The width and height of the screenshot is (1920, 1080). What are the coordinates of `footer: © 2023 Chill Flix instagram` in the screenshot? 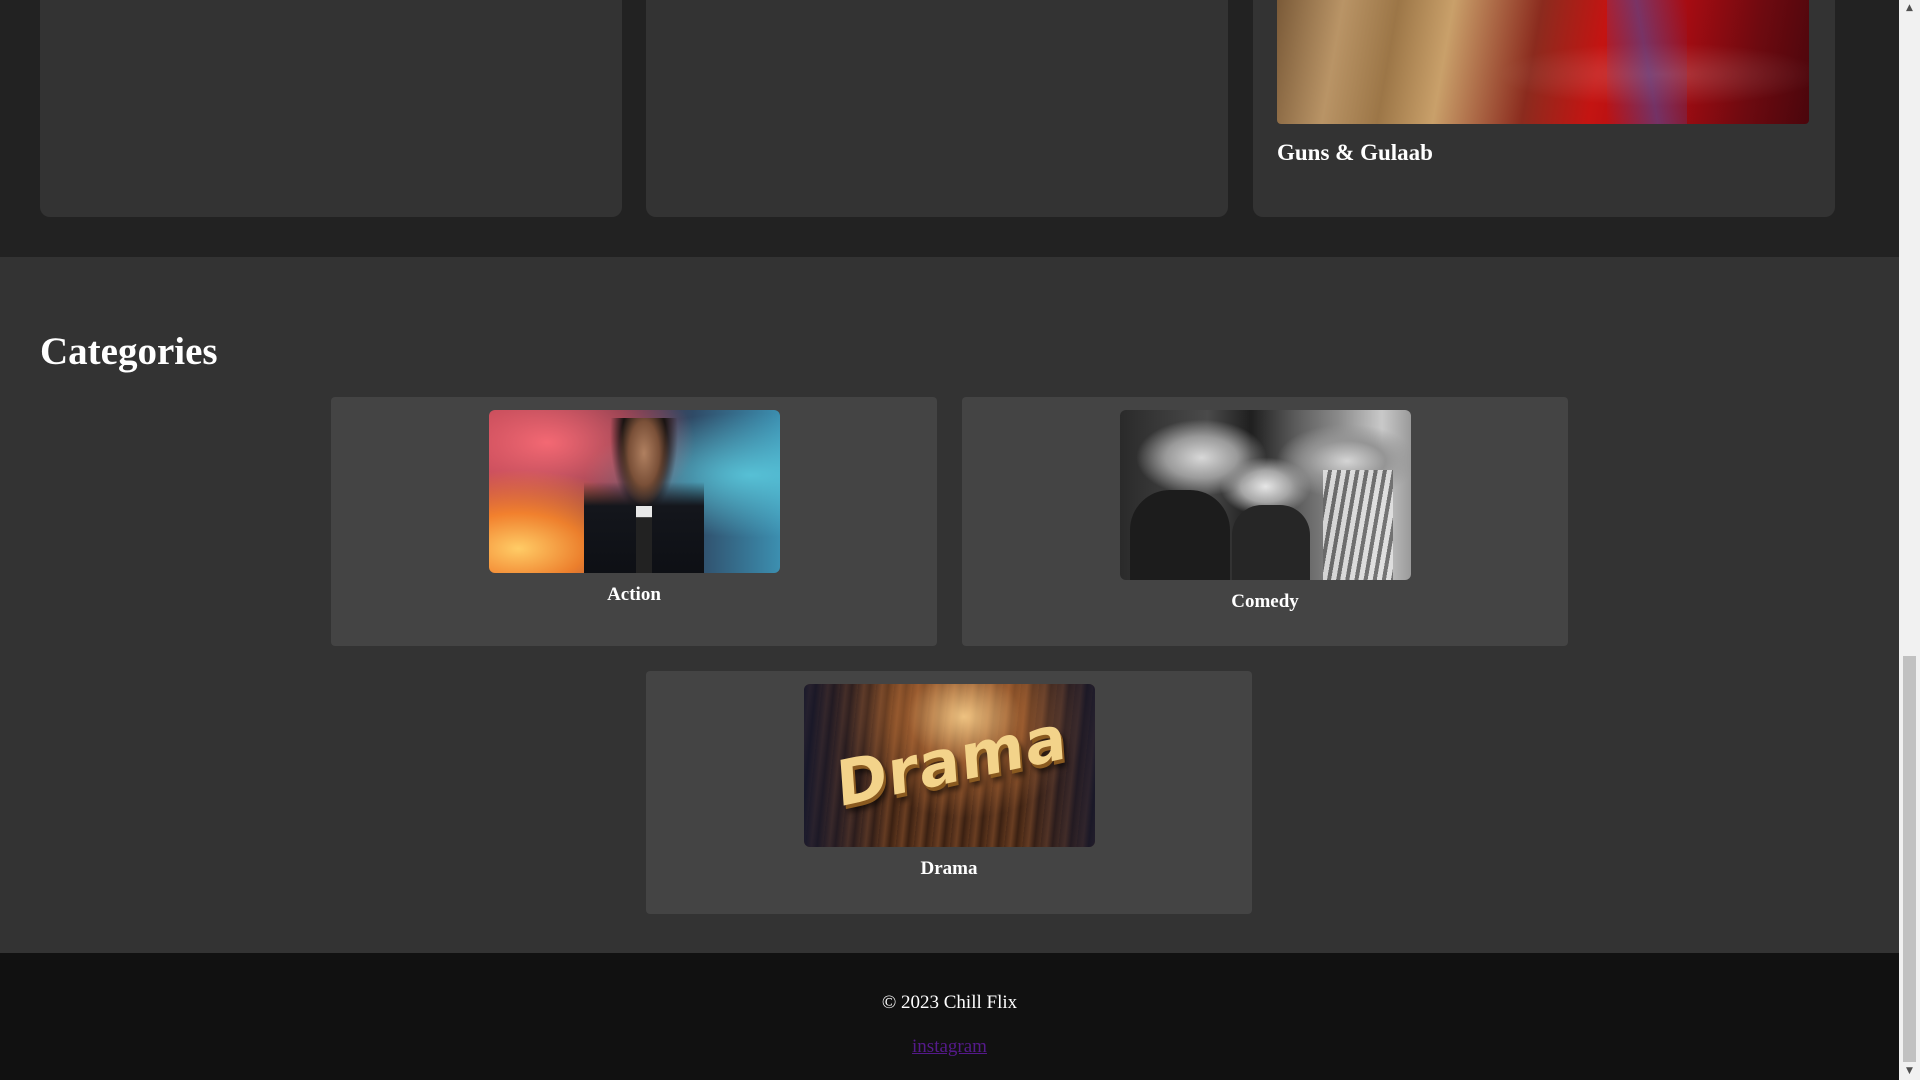 It's located at (949, 1016).